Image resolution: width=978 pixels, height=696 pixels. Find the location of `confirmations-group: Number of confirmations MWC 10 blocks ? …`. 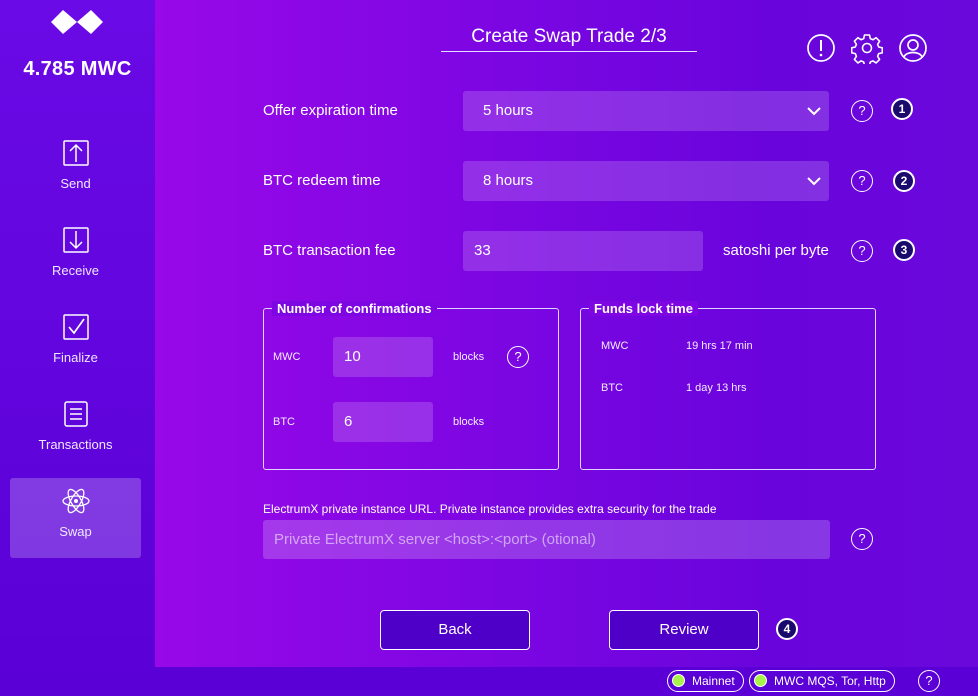

confirmations-group: Number of confirmations MWC 10 blocks ? … is located at coordinates (411, 385).